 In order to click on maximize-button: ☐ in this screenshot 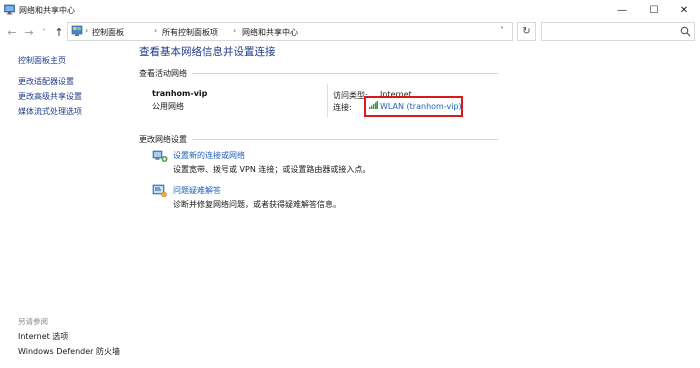, I will do `click(654, 10)`.